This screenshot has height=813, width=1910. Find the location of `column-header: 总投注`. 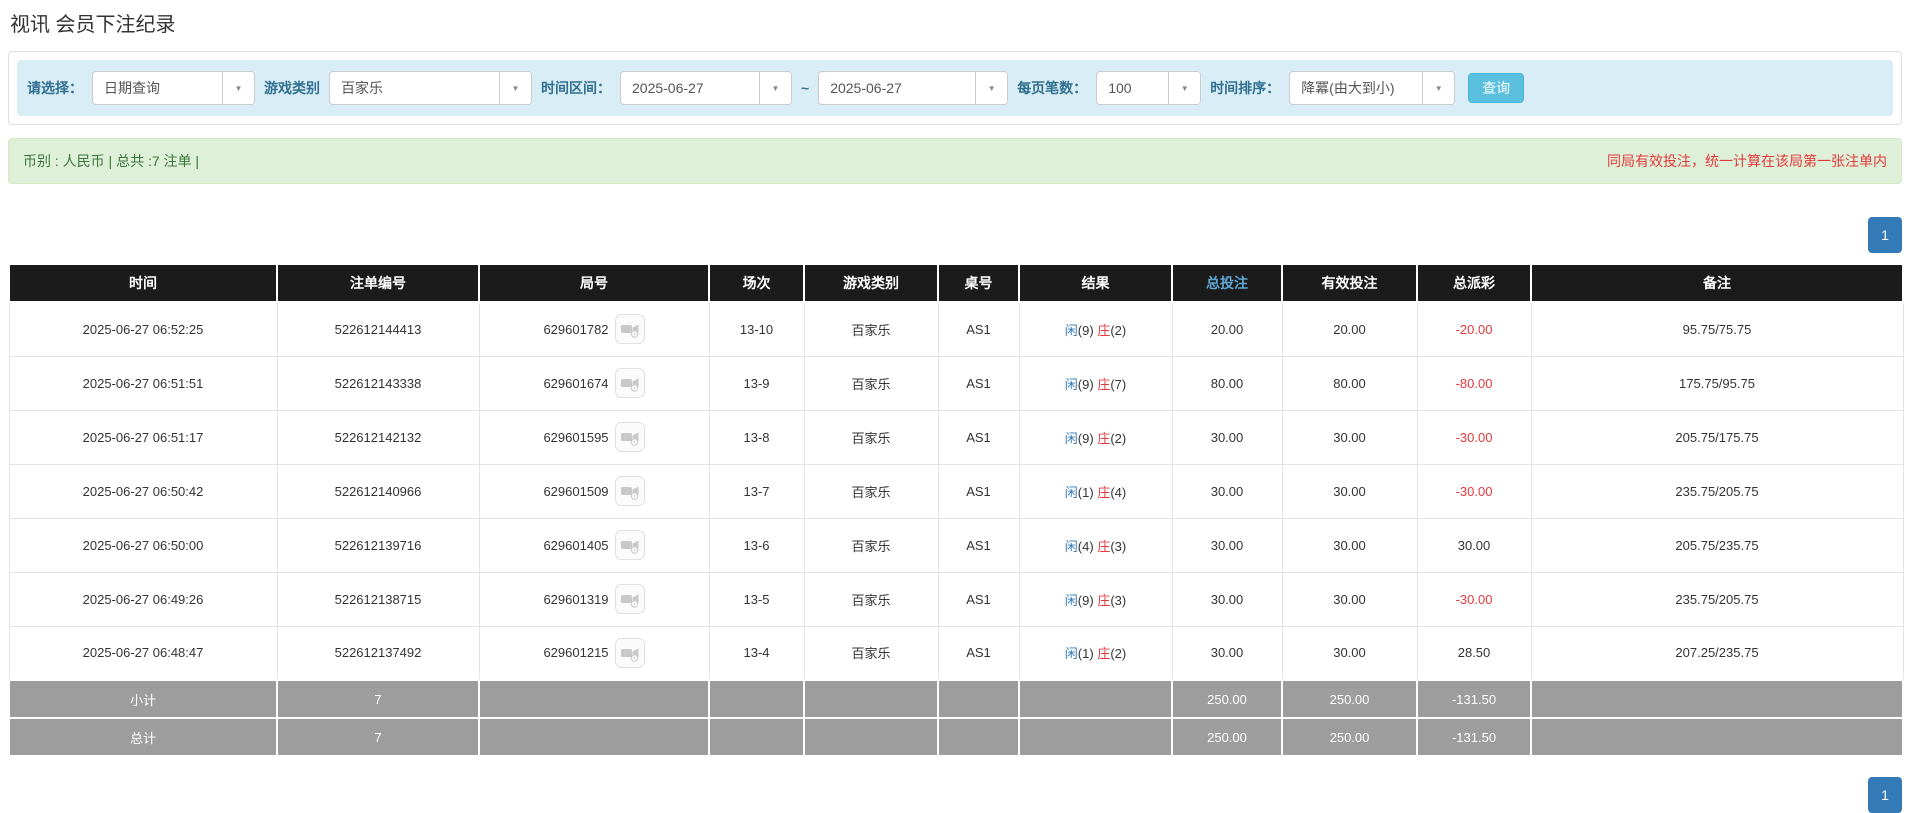

column-header: 总投注 is located at coordinates (1227, 283).